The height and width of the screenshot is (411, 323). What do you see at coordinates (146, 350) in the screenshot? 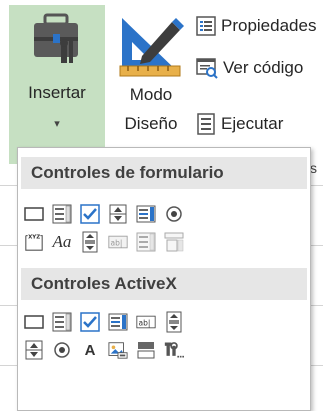
I see `toggle-button-icon` at bounding box center [146, 350].